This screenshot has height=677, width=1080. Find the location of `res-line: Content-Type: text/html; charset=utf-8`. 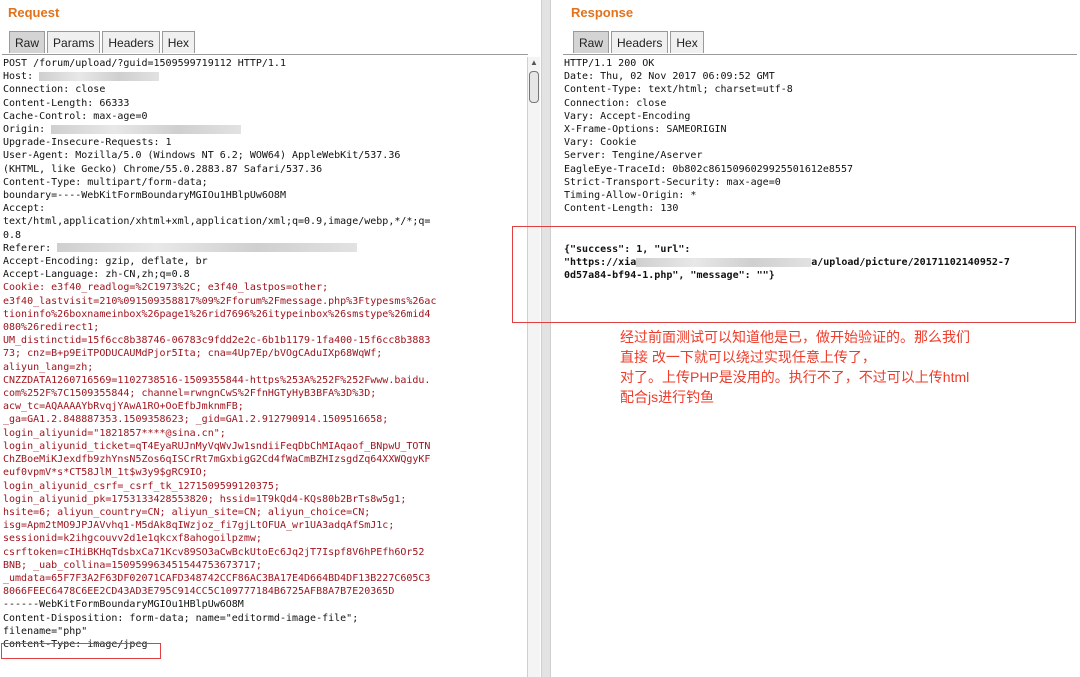

res-line: Content-Type: text/html; charset=utf-8 is located at coordinates (678, 90).